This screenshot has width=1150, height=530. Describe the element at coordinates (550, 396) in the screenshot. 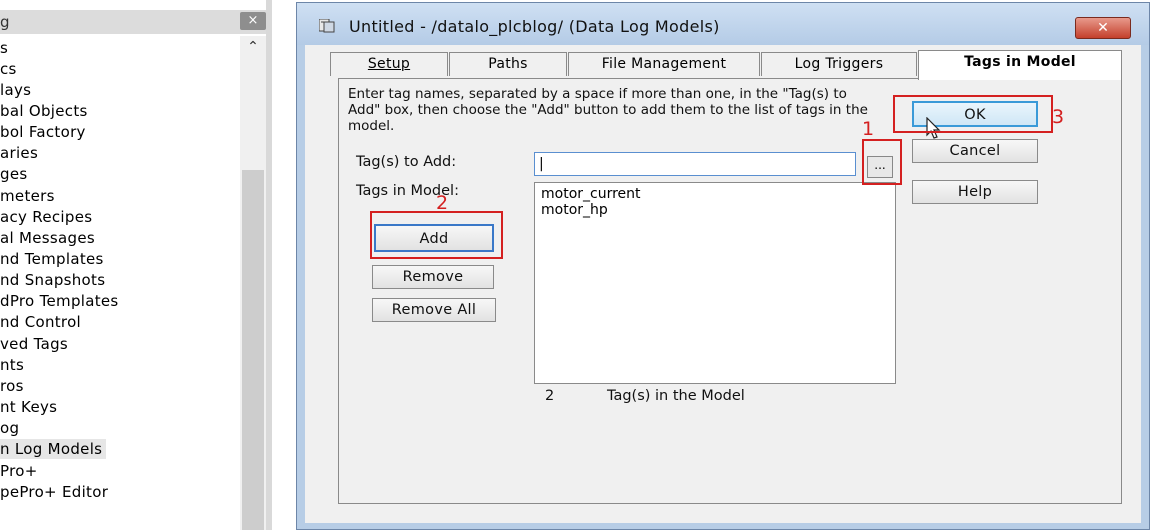

I see `tag-count: 2` at that location.